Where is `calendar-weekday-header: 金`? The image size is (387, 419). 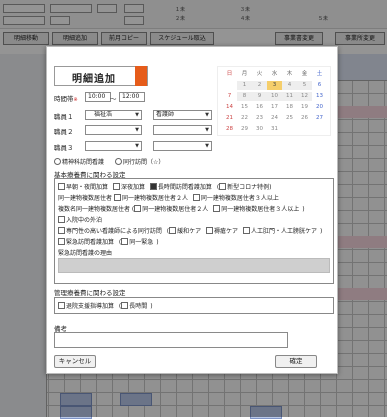 calendar-weekday-header: 金 is located at coordinates (304, 74).